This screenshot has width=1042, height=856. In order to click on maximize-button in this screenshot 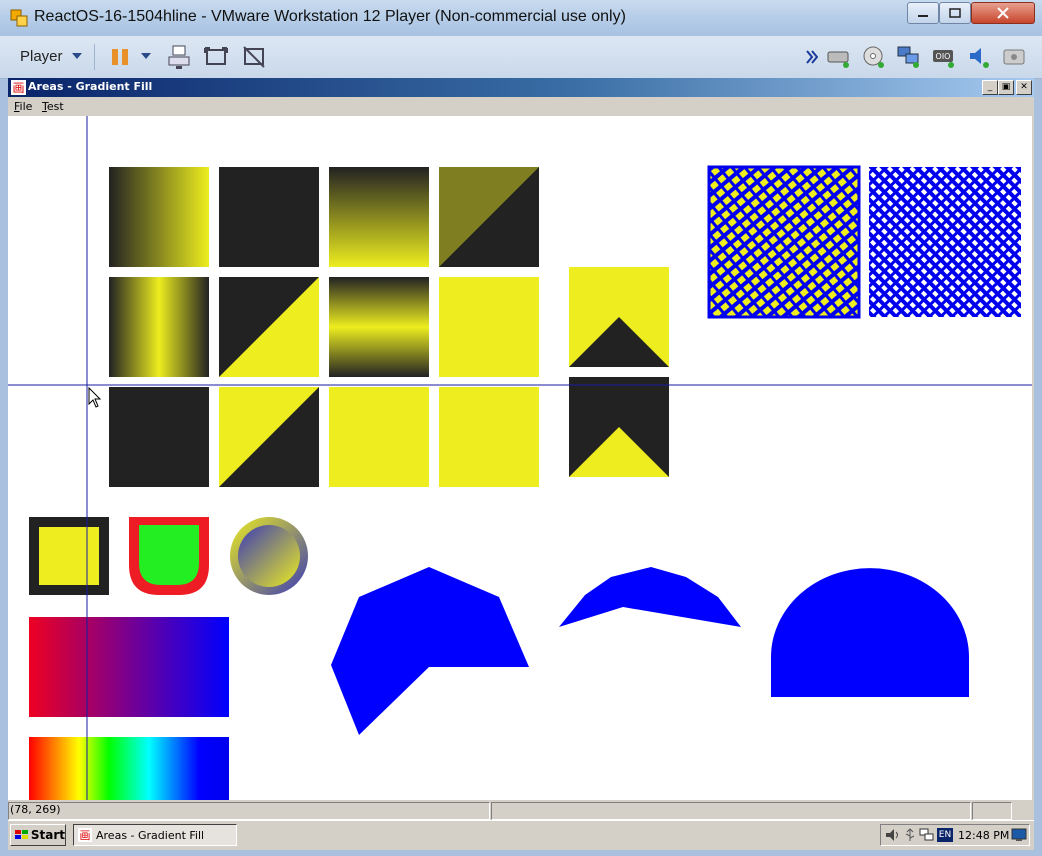, I will do `click(955, 13)`.